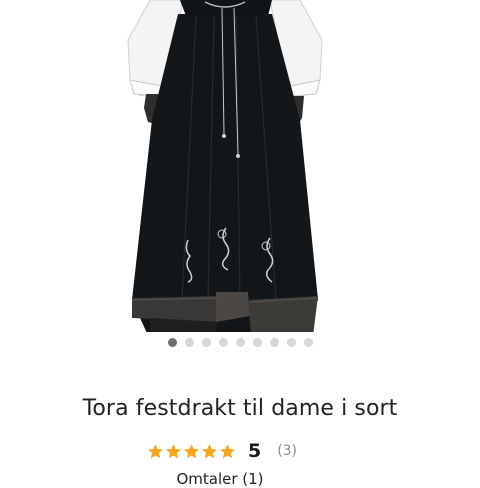 The height and width of the screenshot is (488, 480). I want to click on rating-count: (3), so click(287, 451).